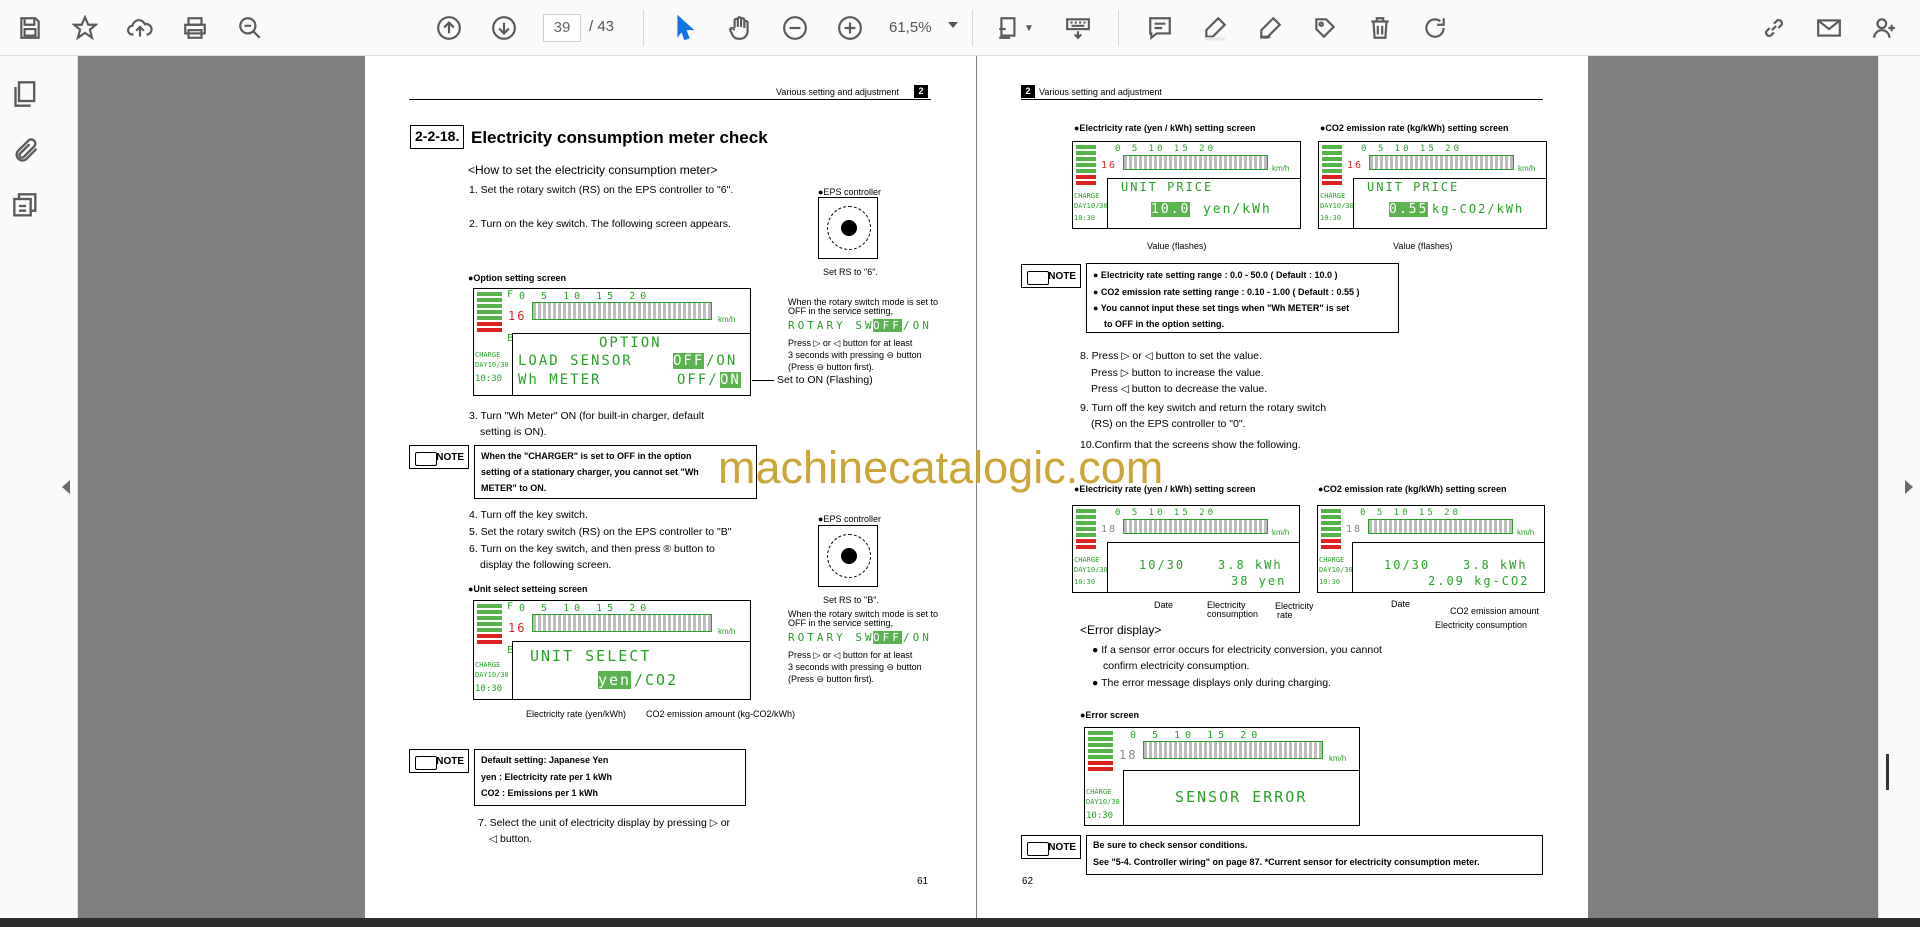 This screenshot has height=927, width=1920. I want to click on page-header: Various setting and adjustment, so click(1100, 92).